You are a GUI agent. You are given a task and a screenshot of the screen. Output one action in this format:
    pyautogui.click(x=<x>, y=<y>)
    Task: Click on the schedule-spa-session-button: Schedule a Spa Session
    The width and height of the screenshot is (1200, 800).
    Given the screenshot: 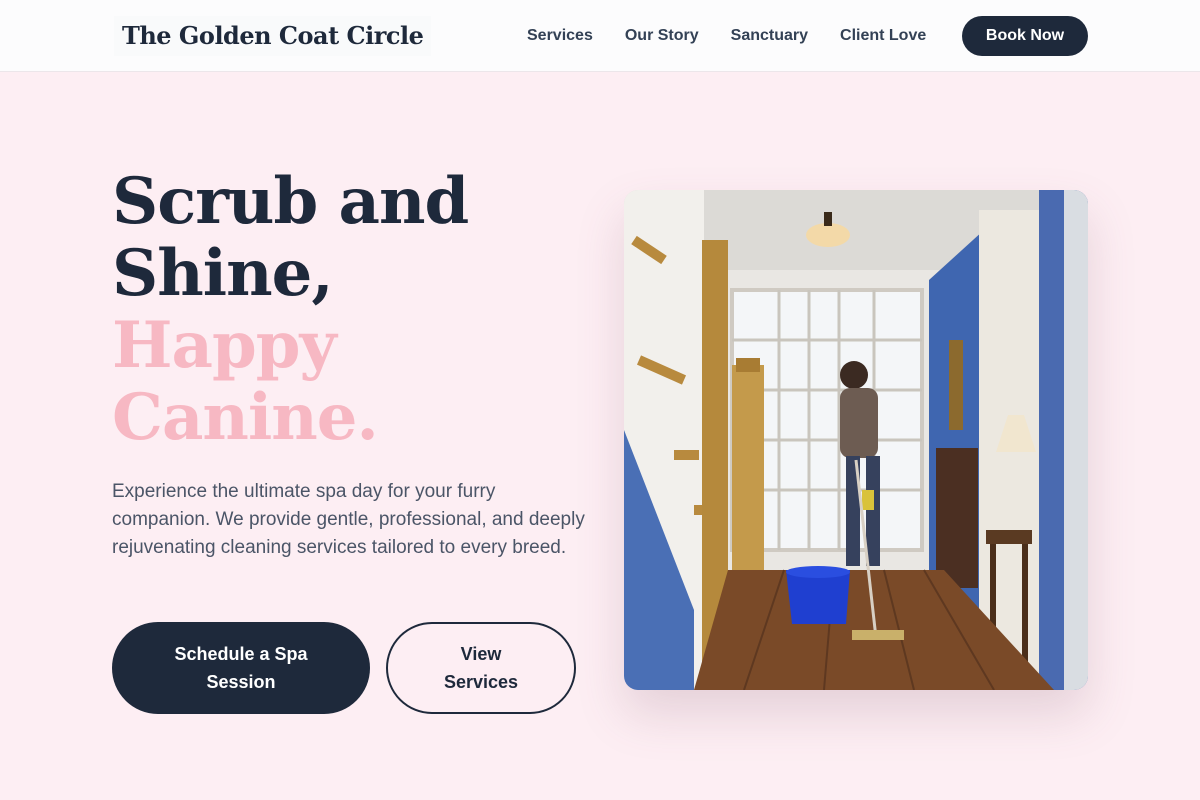 What is the action you would take?
    pyautogui.click(x=241, y=668)
    